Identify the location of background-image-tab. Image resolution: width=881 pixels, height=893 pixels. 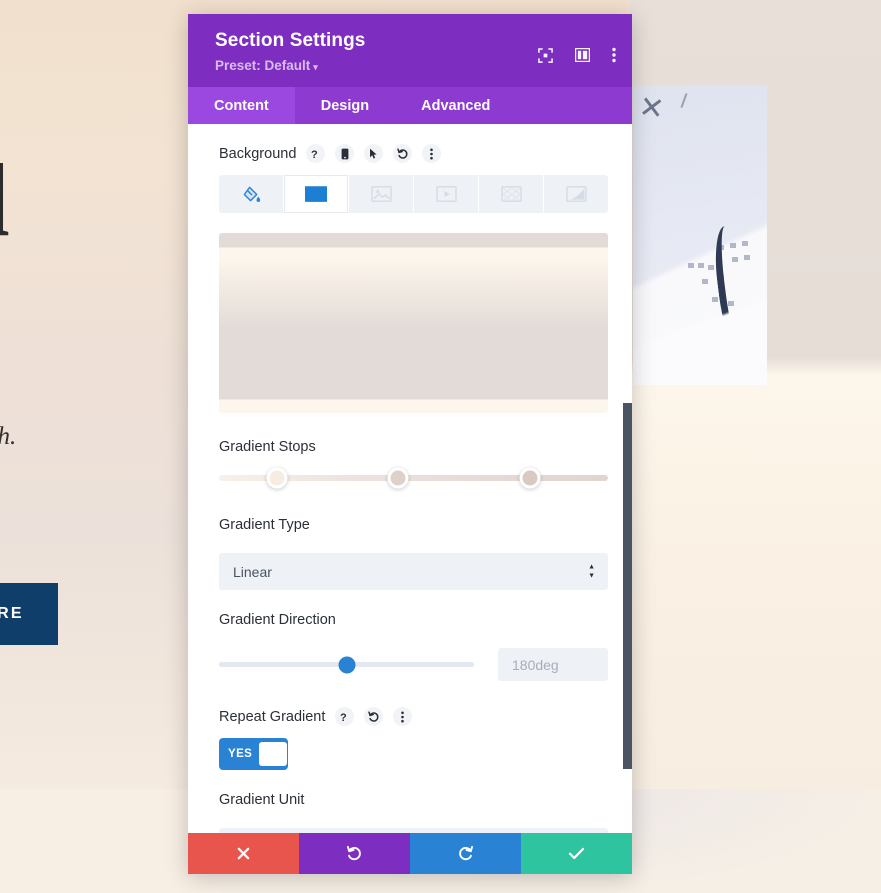
(381, 194).